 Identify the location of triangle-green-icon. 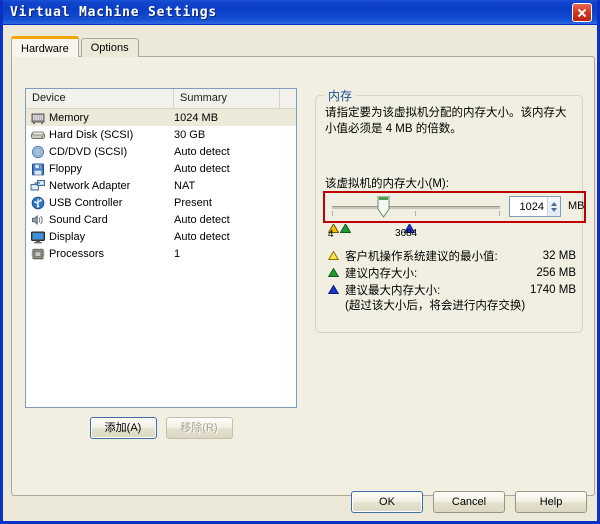
(334, 272).